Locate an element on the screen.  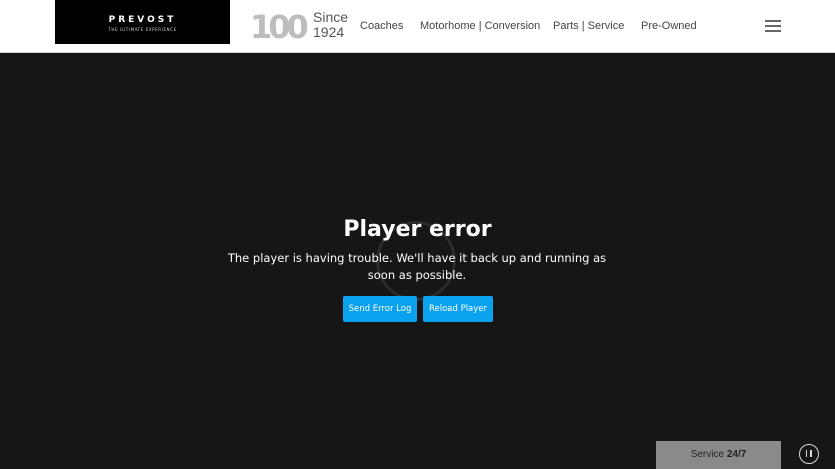
nav-coaches: Coaches is located at coordinates (381, 26).